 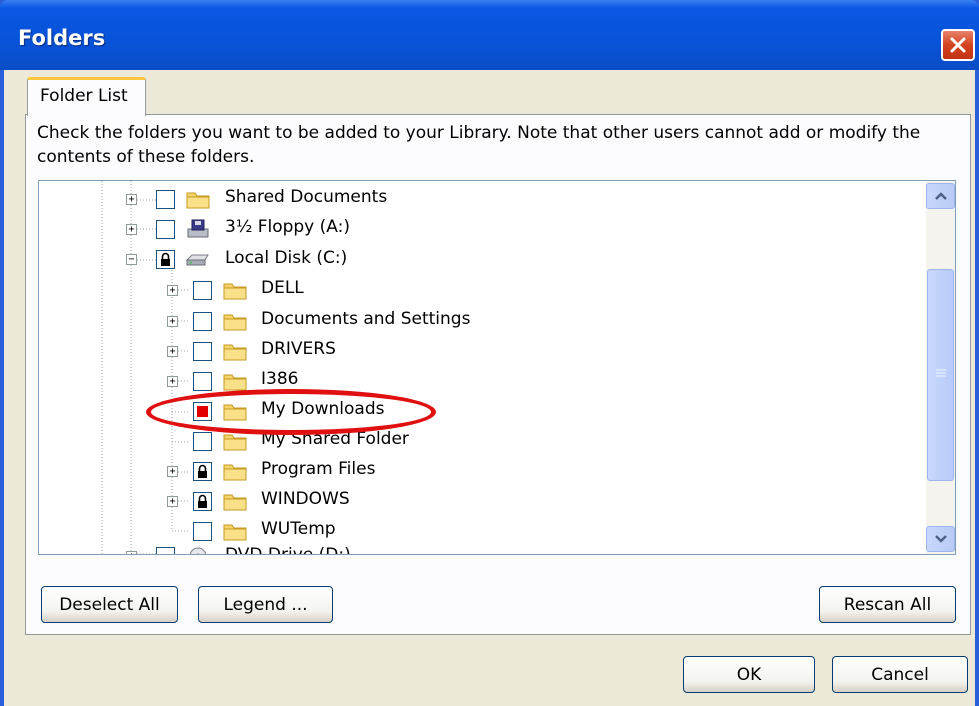 I want to click on tree-item-label: DELL, so click(x=282, y=288).